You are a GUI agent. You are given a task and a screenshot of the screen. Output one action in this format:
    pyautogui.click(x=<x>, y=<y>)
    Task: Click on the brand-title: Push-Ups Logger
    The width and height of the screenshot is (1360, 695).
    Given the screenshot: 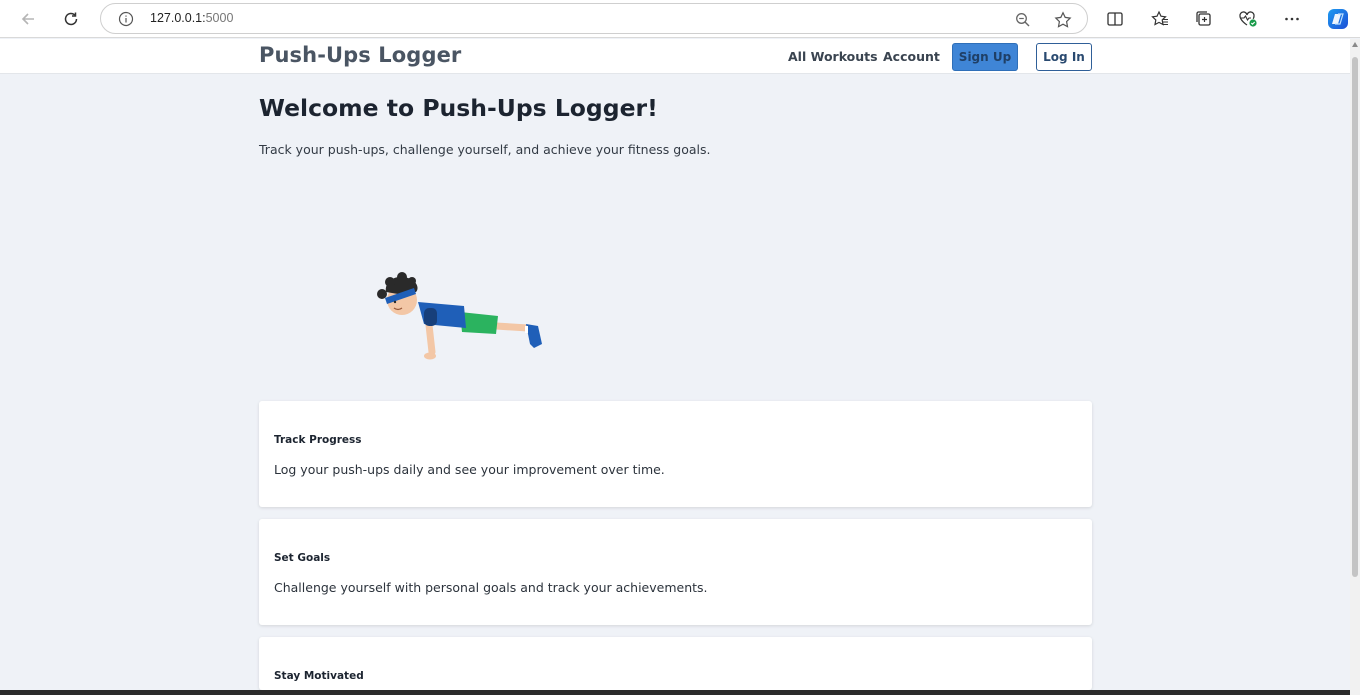 What is the action you would take?
    pyautogui.click(x=360, y=55)
    